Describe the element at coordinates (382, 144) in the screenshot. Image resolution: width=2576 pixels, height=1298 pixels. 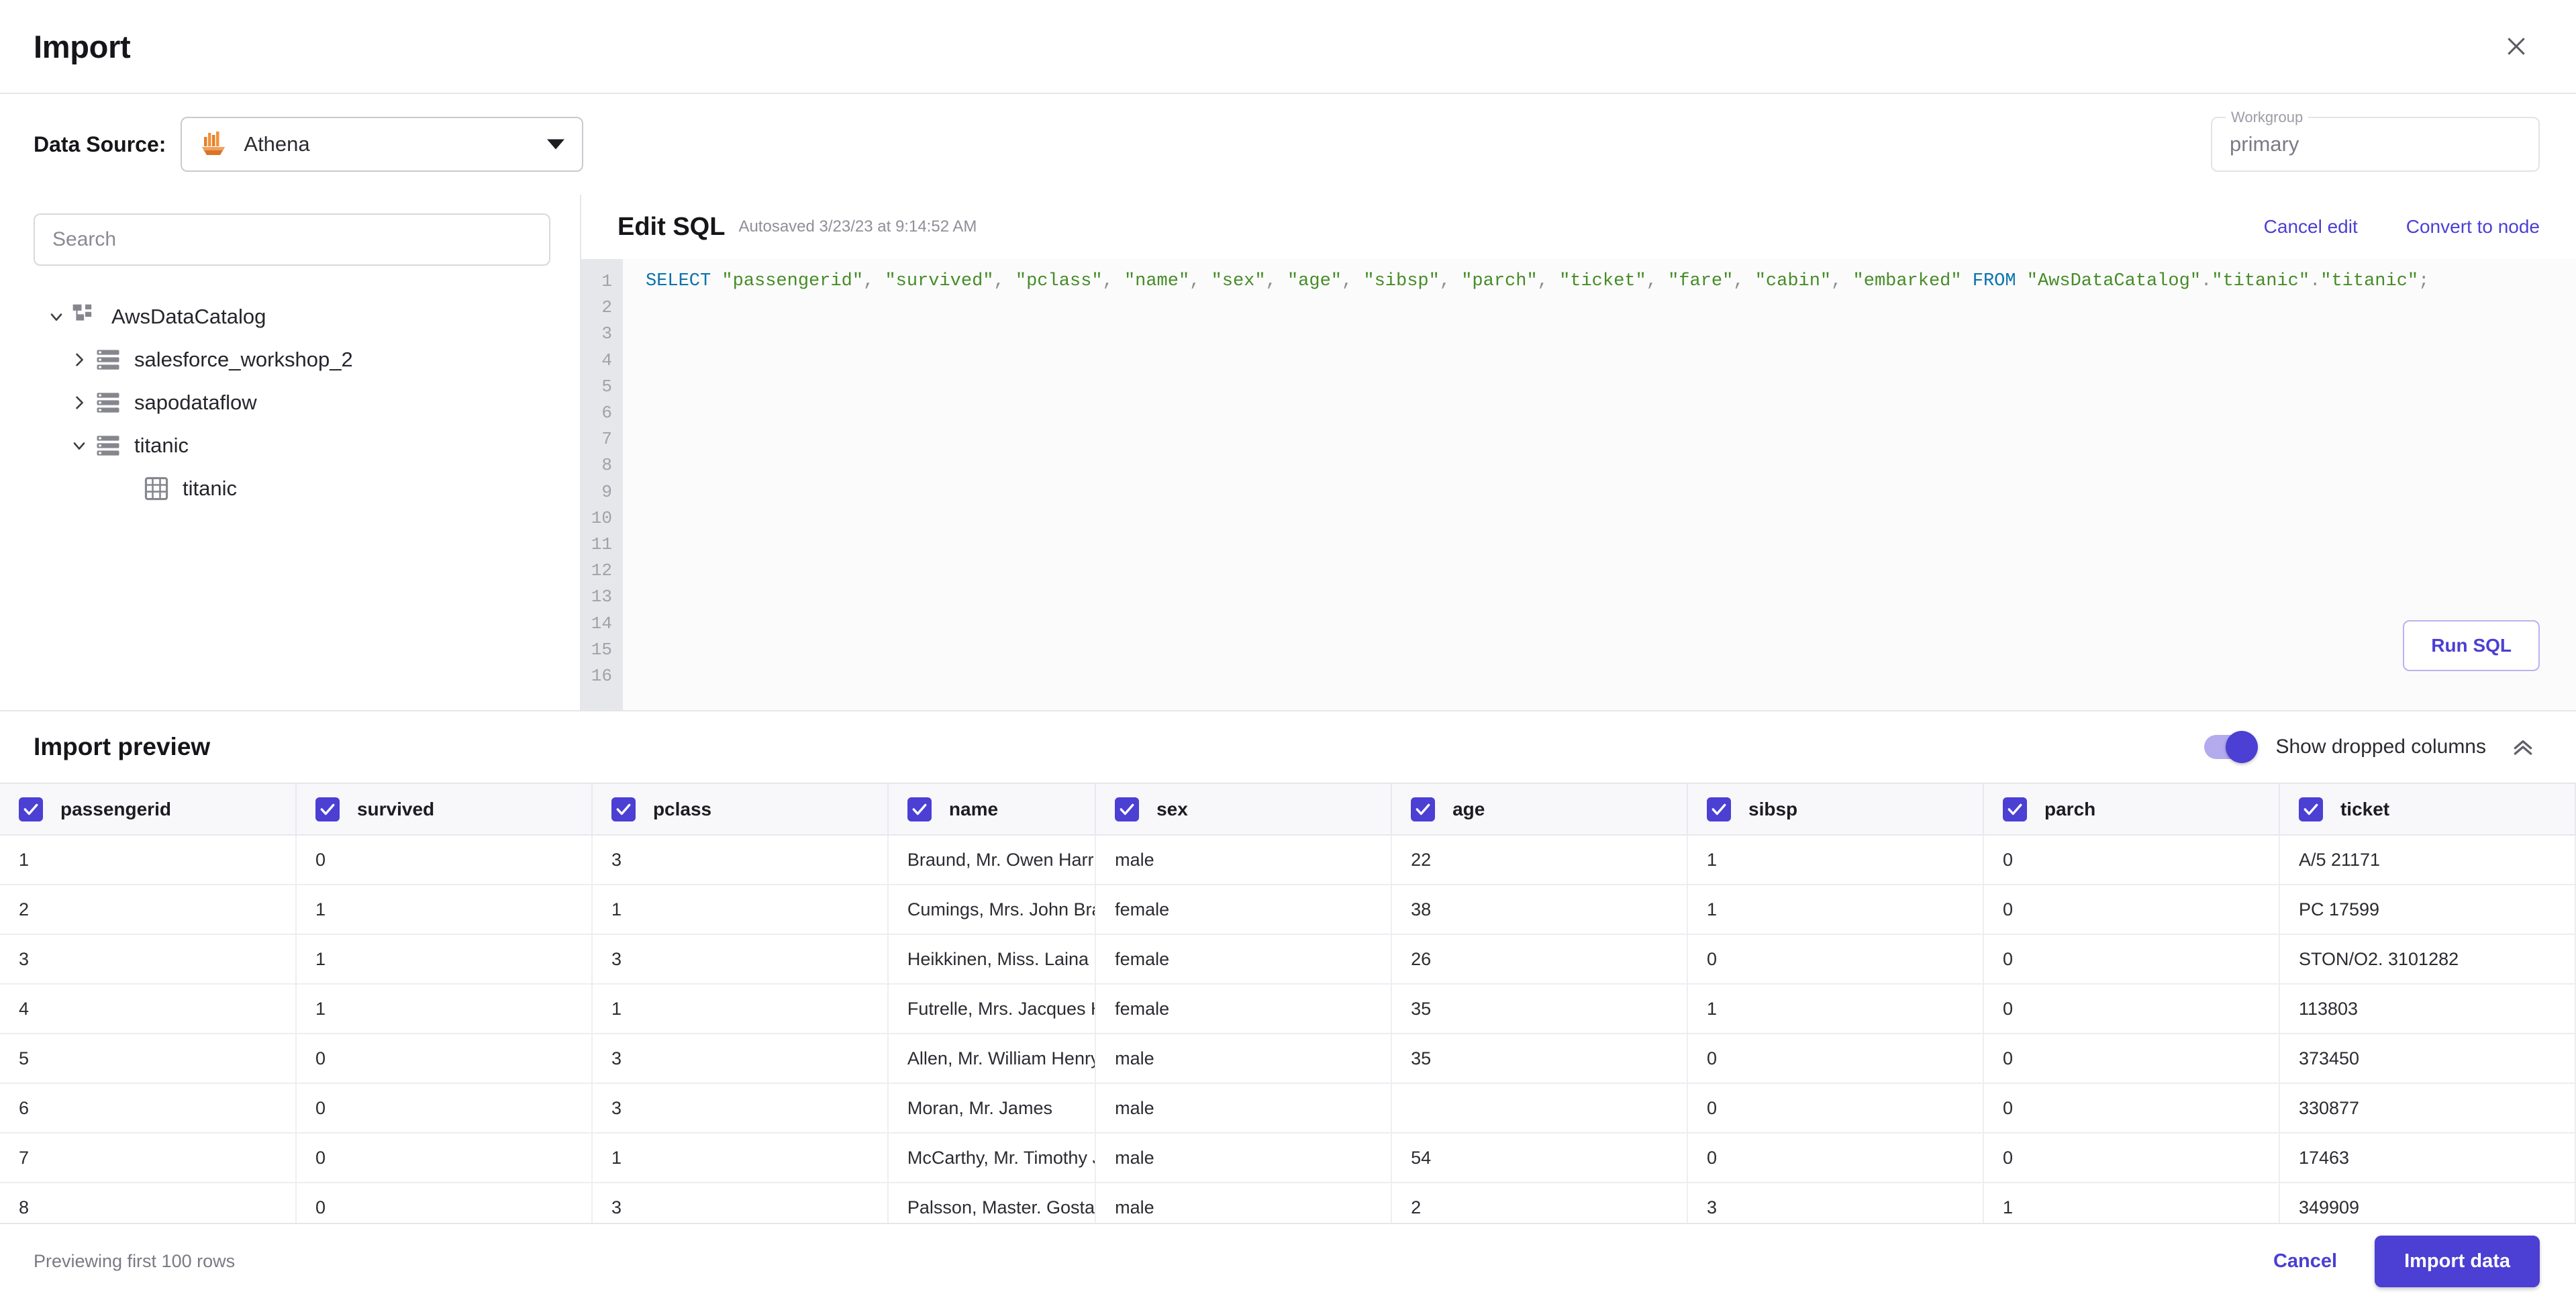
I see `data-source-select: Athena` at that location.